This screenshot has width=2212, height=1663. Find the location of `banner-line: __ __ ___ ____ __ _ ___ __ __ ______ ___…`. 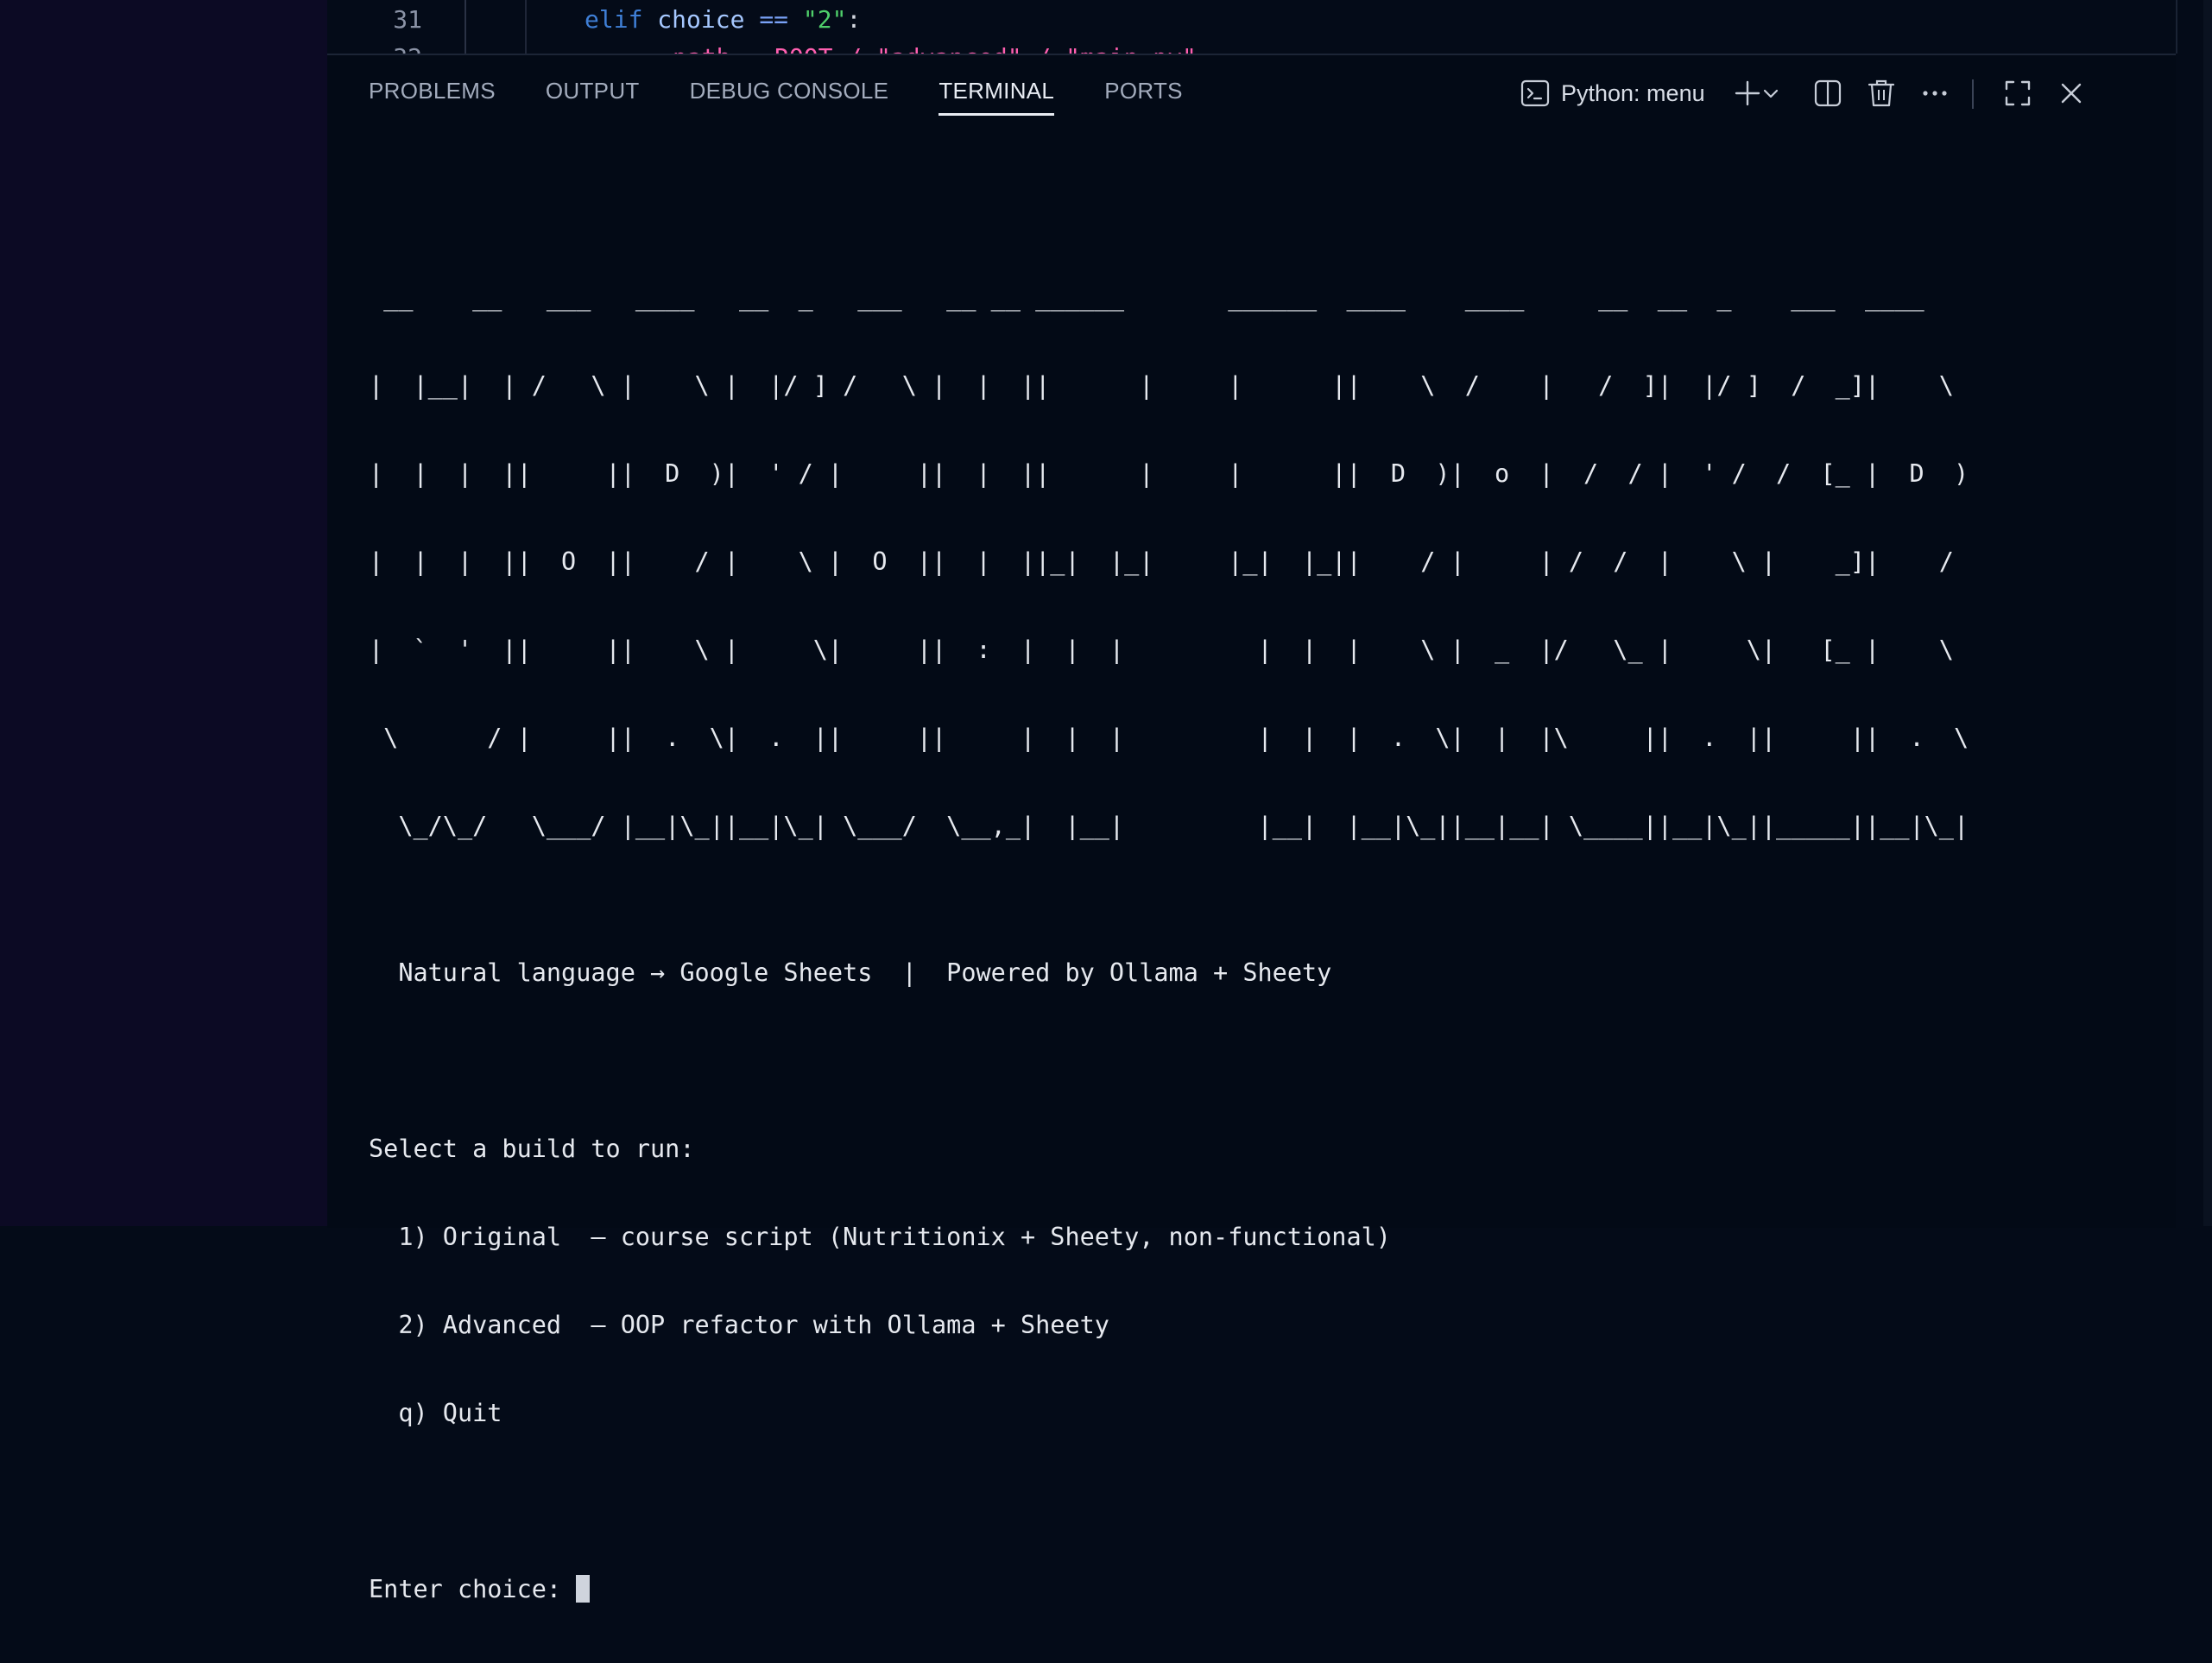

banner-line: __ __ ___ ____ __ _ ___ __ __ ______ ___… is located at coordinates (1161, 297).